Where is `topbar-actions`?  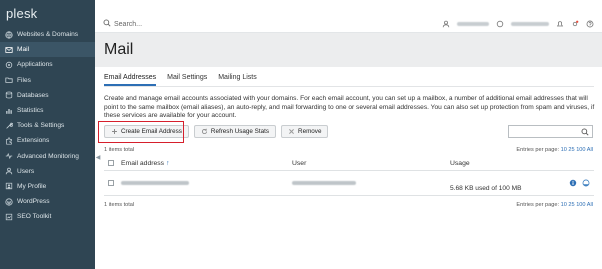
topbar-actions is located at coordinates (518, 24).